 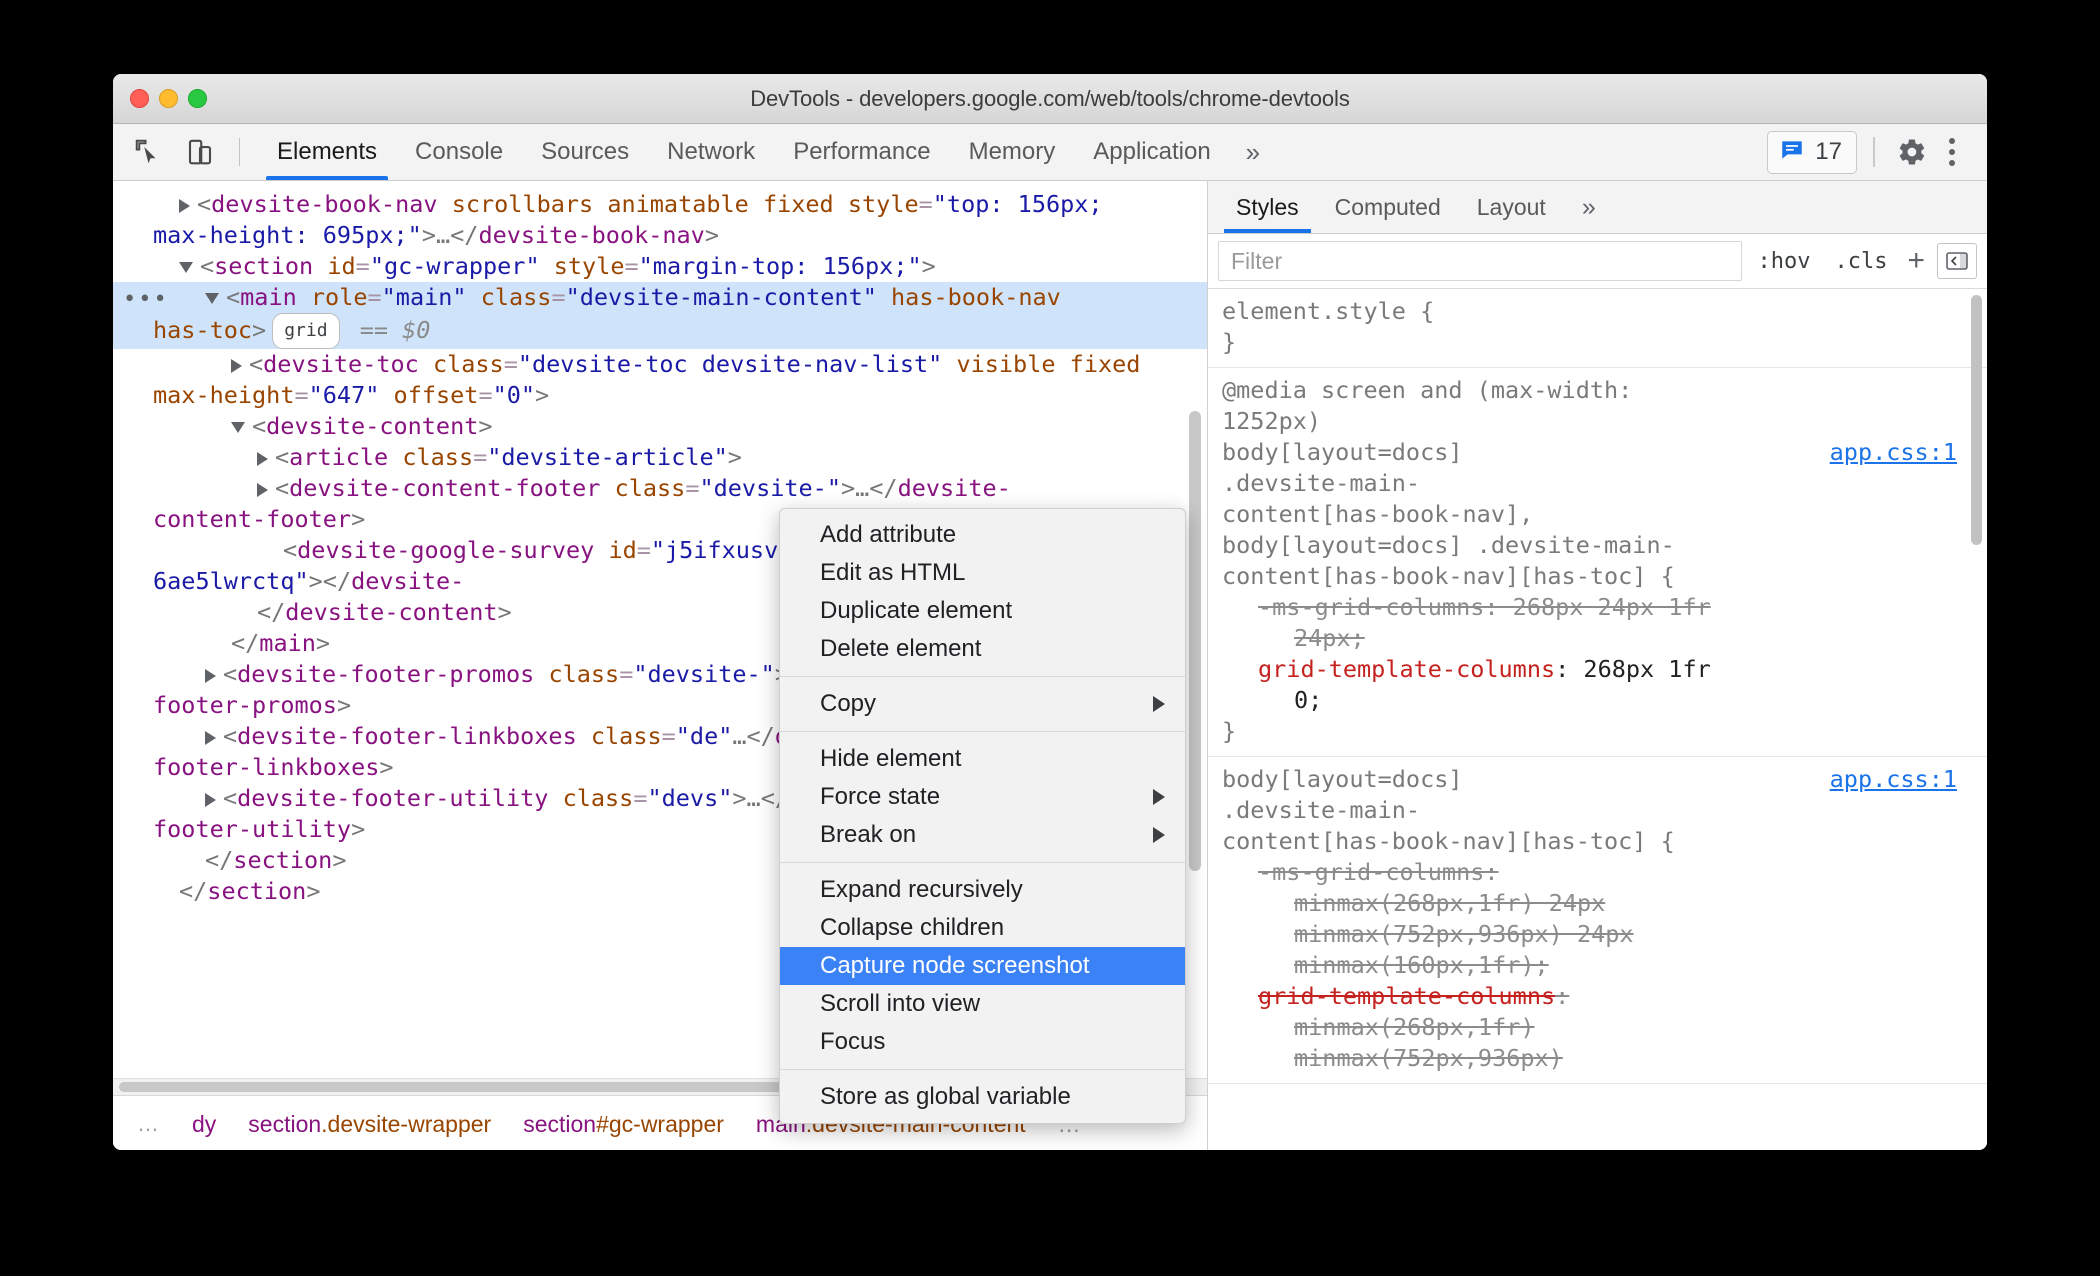 I want to click on context-menu-item: Duplicate element, so click(x=982, y=611).